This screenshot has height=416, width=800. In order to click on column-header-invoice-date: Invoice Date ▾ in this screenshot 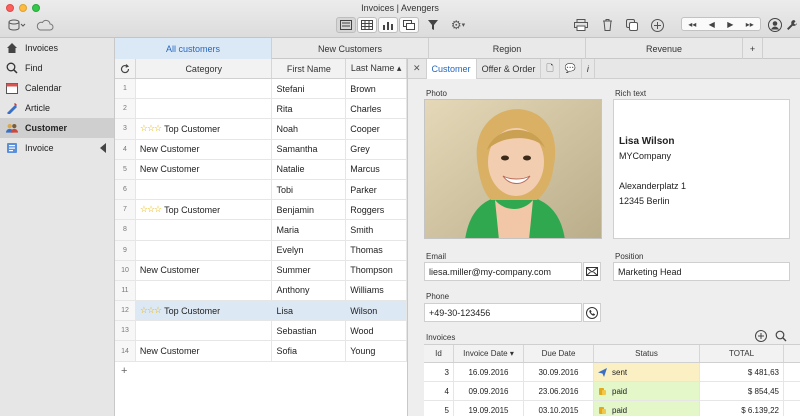, I will do `click(489, 353)`.